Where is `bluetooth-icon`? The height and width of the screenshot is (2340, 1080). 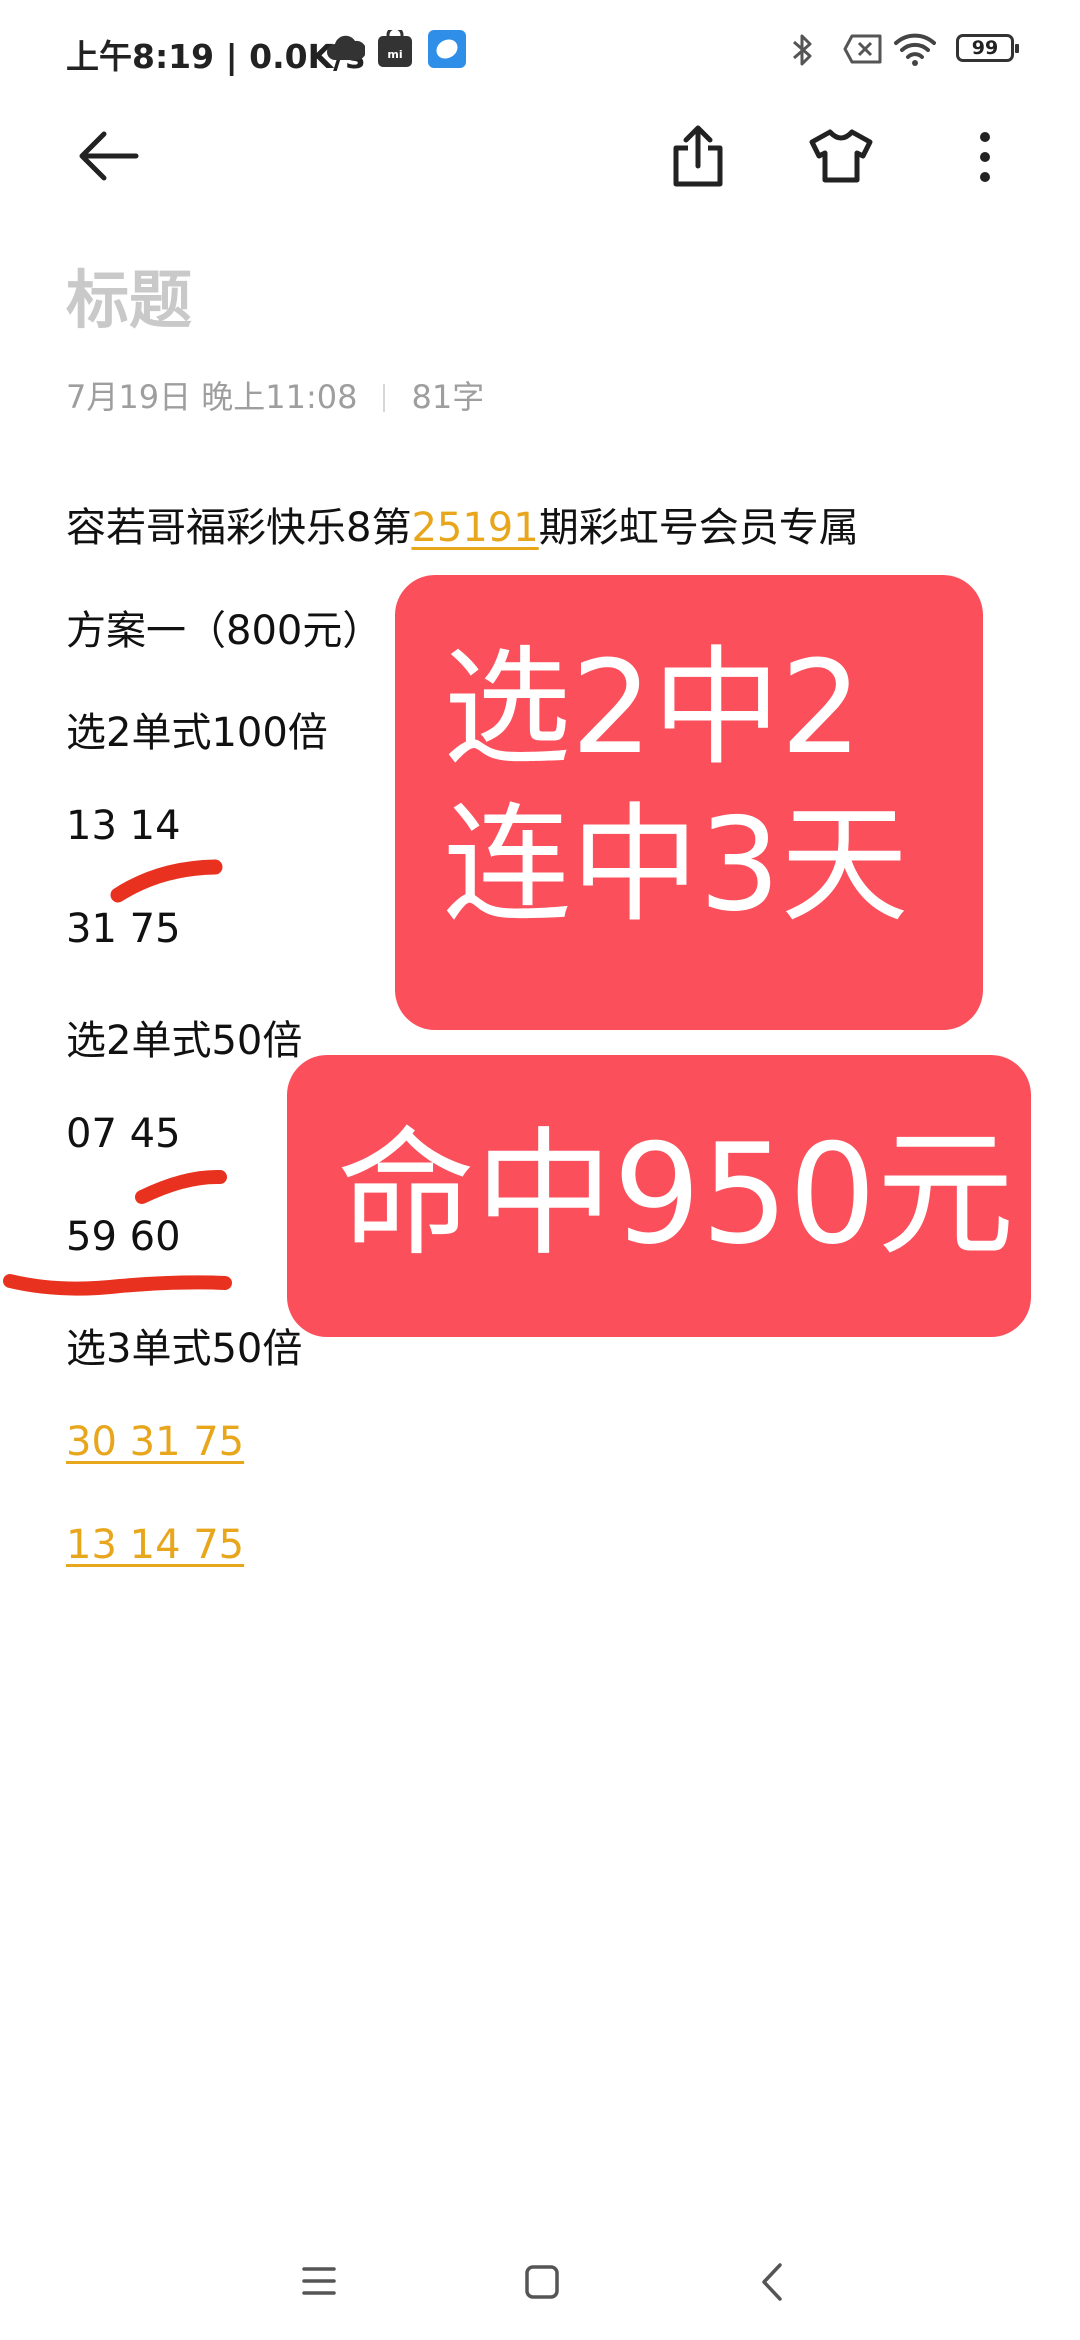
bluetooth-icon is located at coordinates (803, 52).